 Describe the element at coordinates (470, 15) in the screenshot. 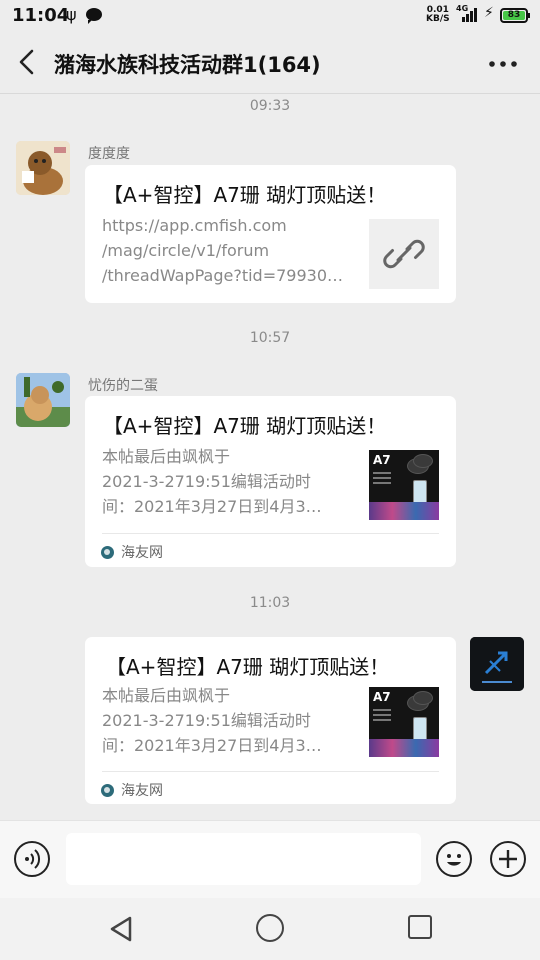

I see `signal-icon` at that location.